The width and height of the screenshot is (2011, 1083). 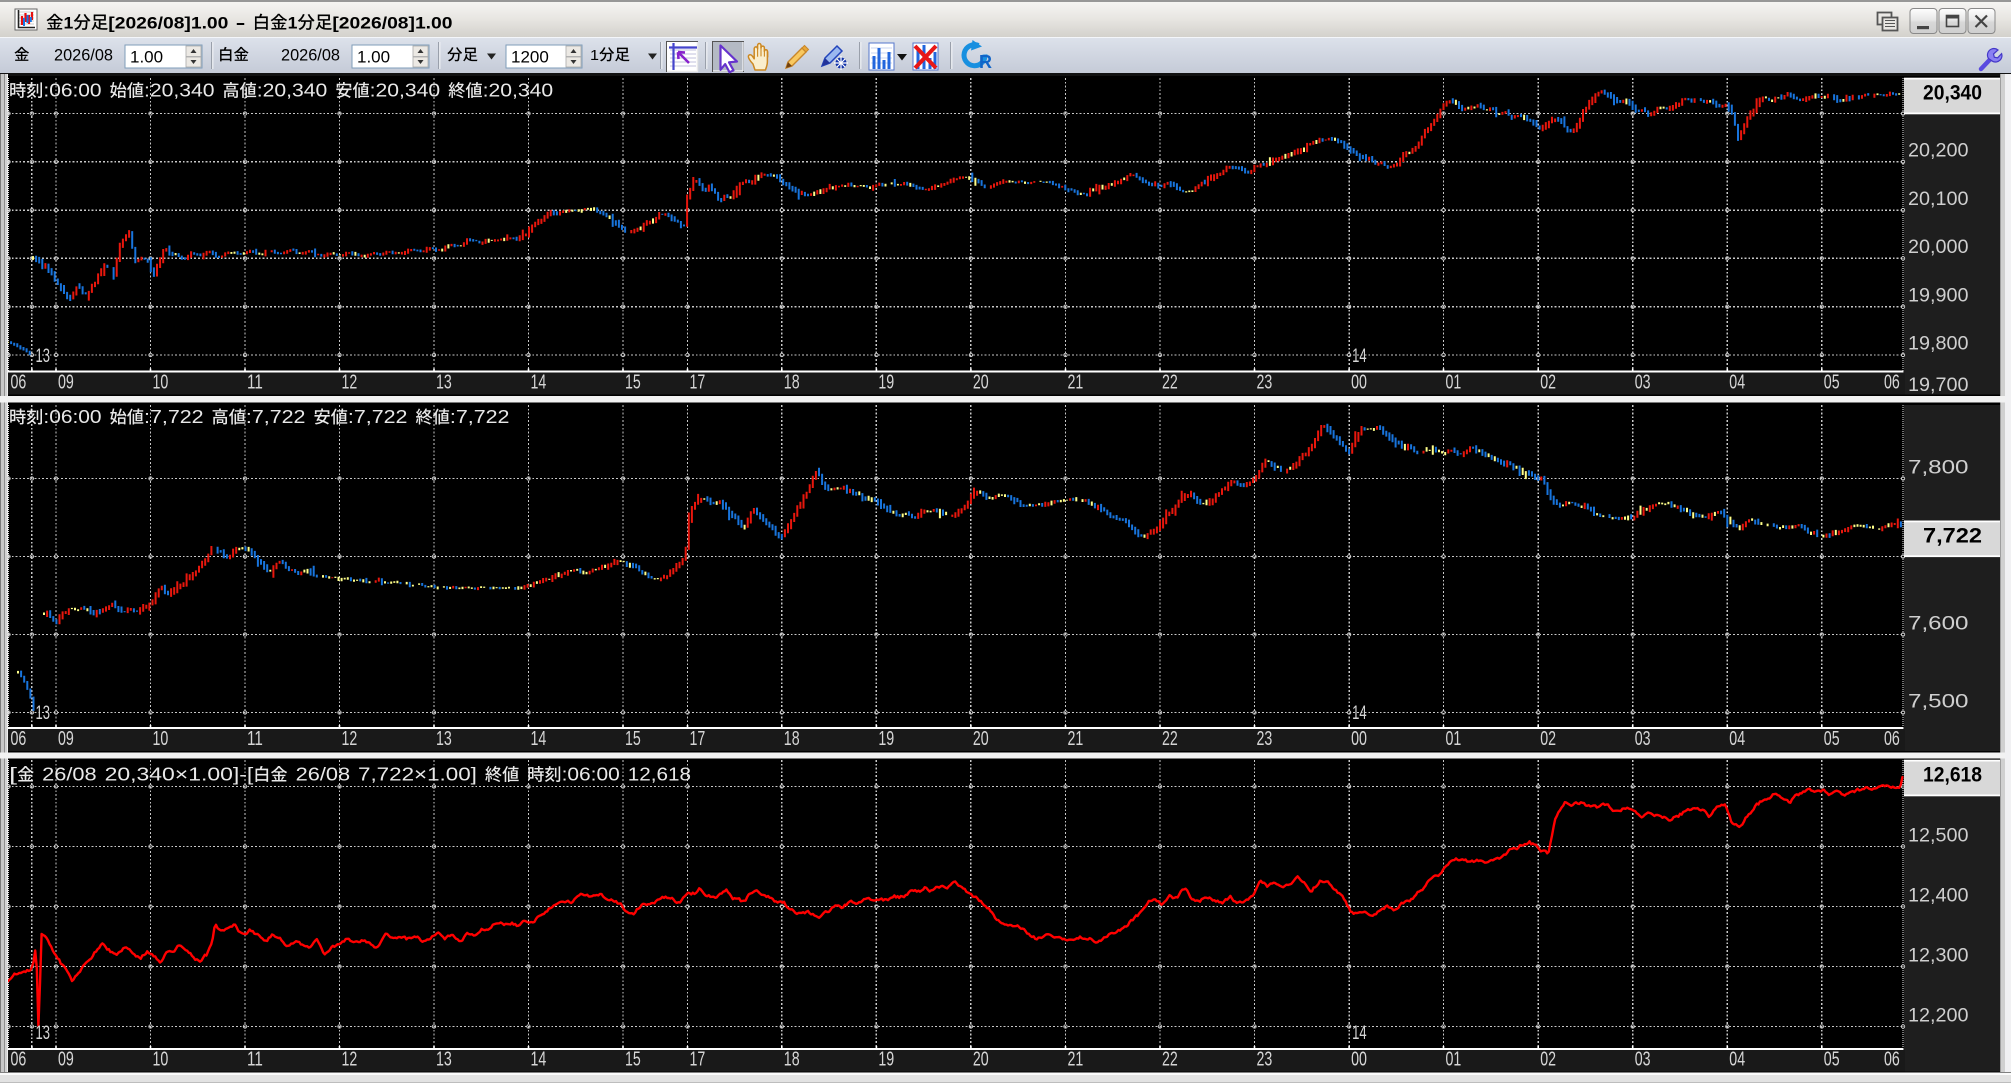 What do you see at coordinates (1938, 295) in the screenshot?
I see `svg-text: 19,900` at bounding box center [1938, 295].